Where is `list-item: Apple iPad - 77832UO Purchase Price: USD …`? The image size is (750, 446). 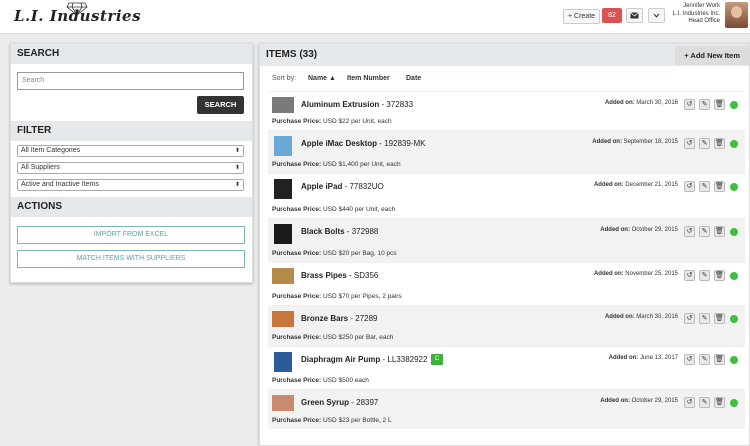
list-item: Apple iPad - 77832UO Purchase Price: USD … is located at coordinates (506, 195).